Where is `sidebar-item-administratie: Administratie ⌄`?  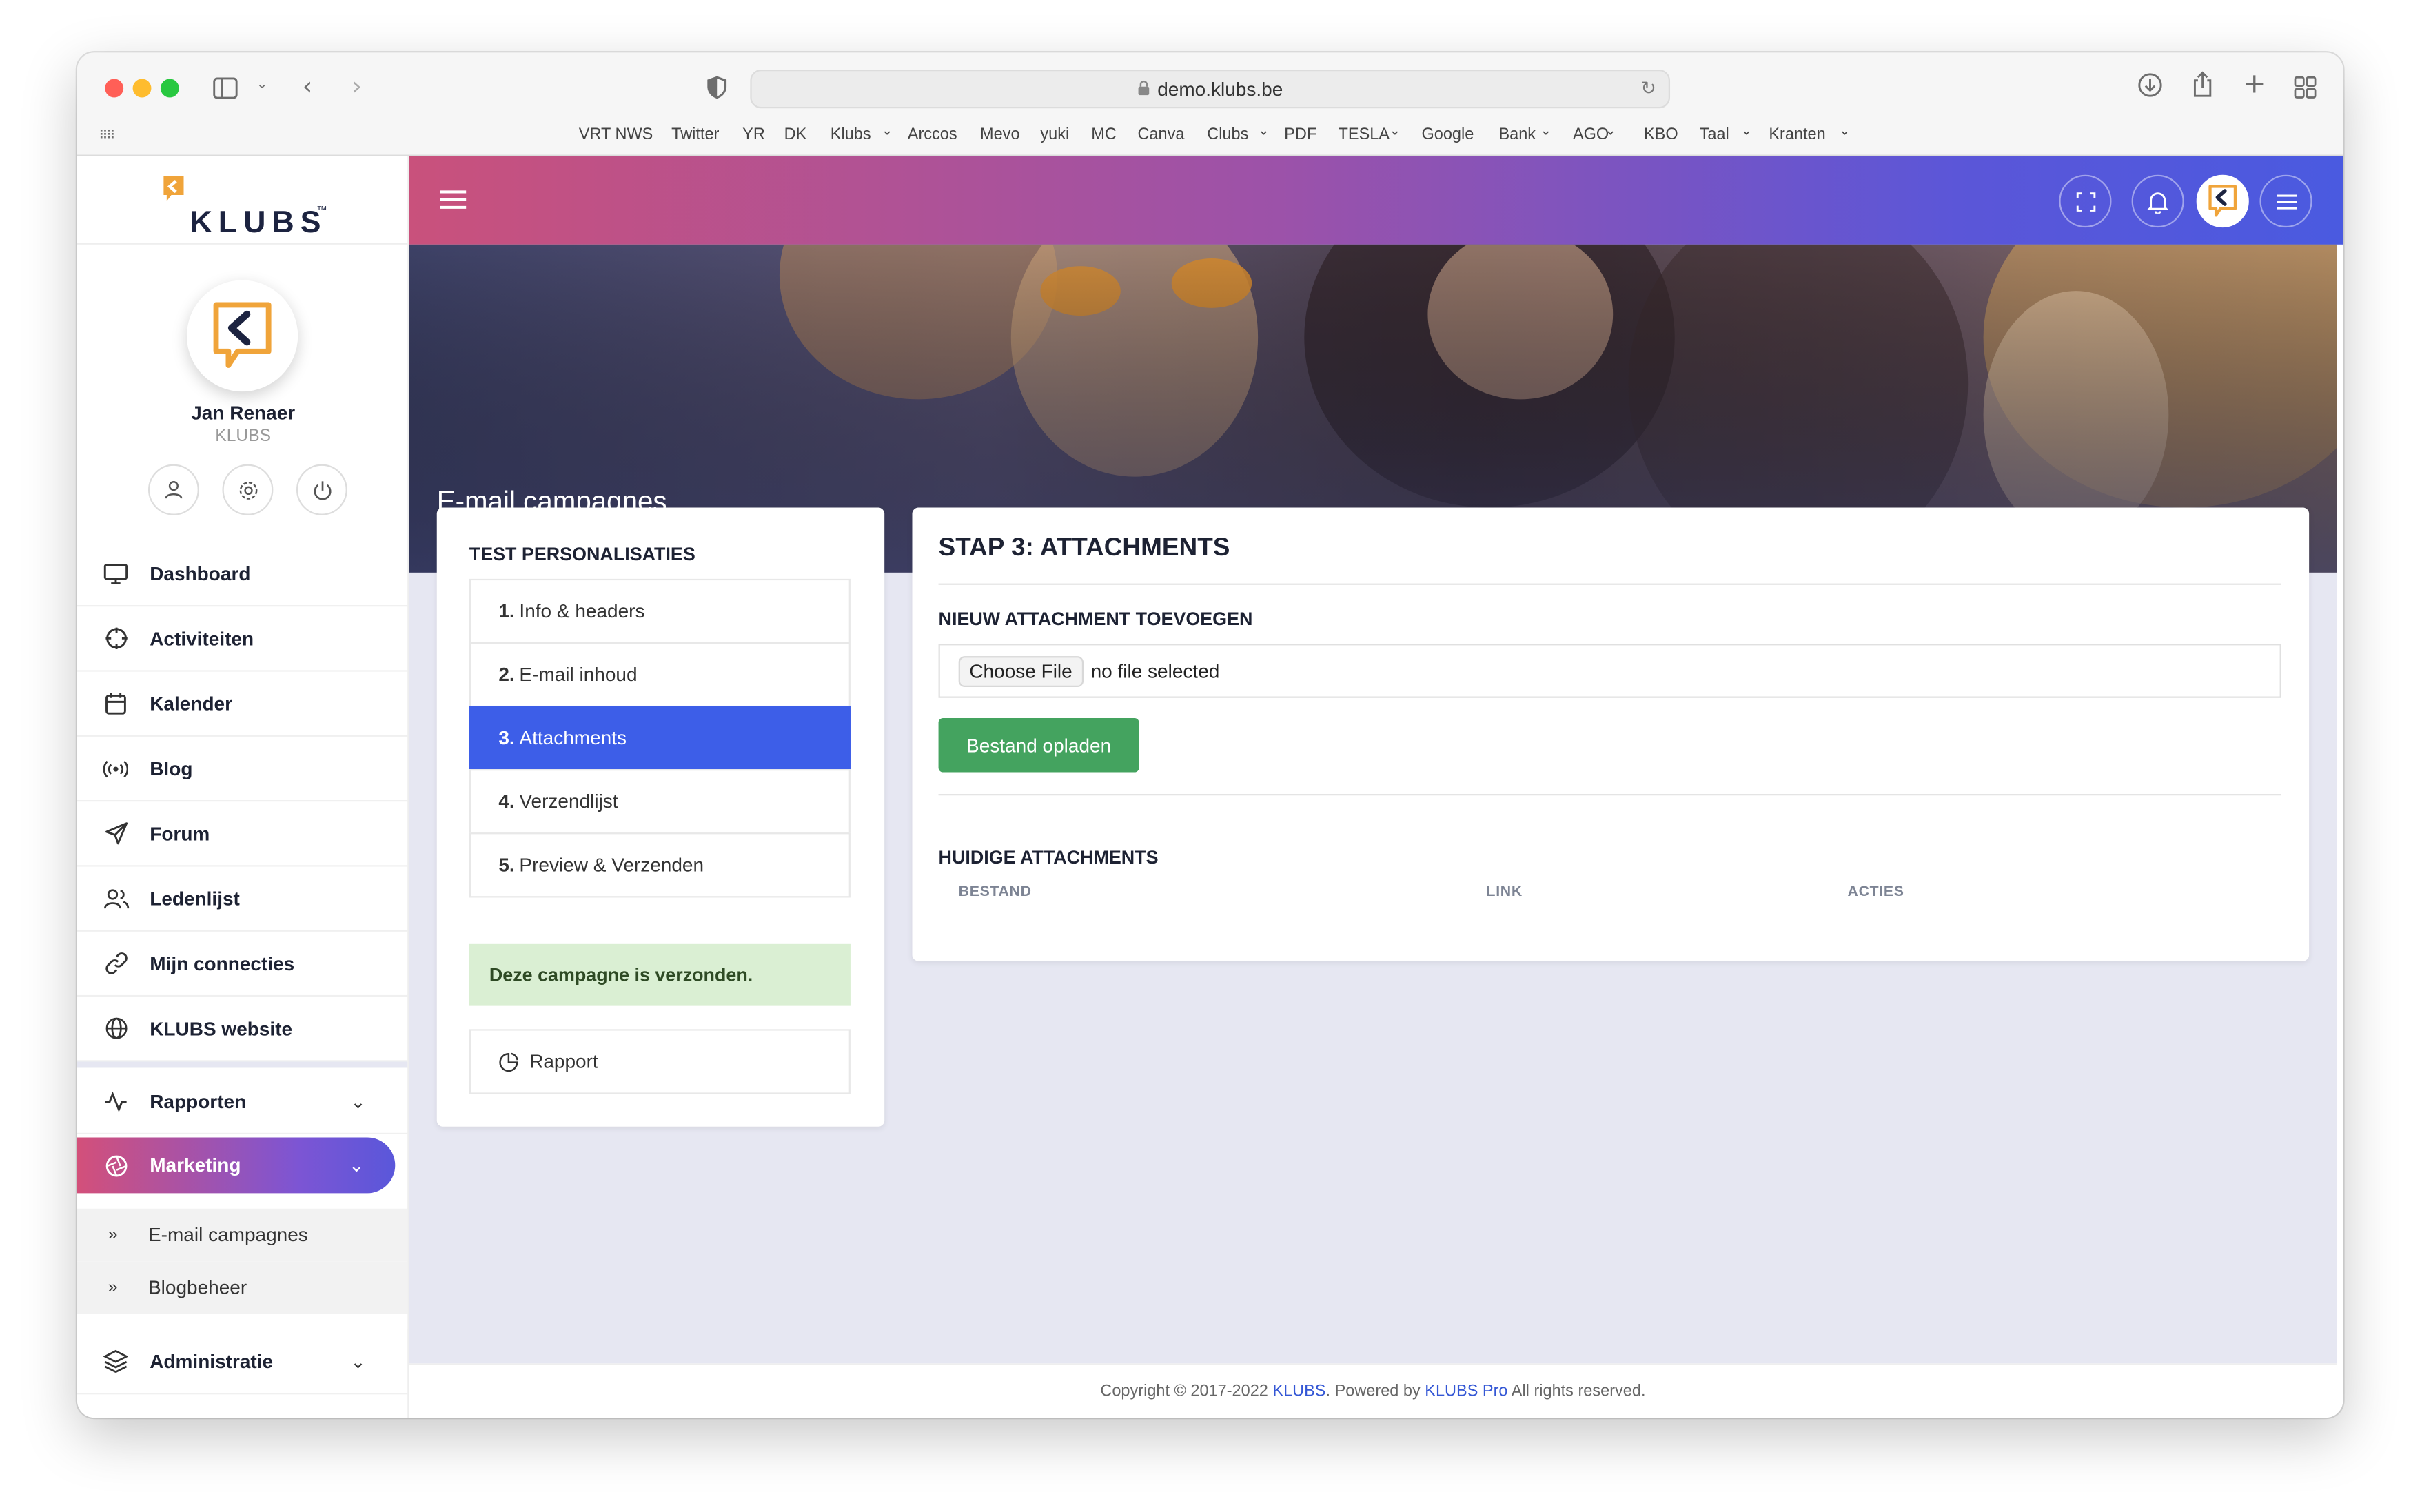
sidebar-item-administratie: Administratie ⌄ is located at coordinates (242, 1362).